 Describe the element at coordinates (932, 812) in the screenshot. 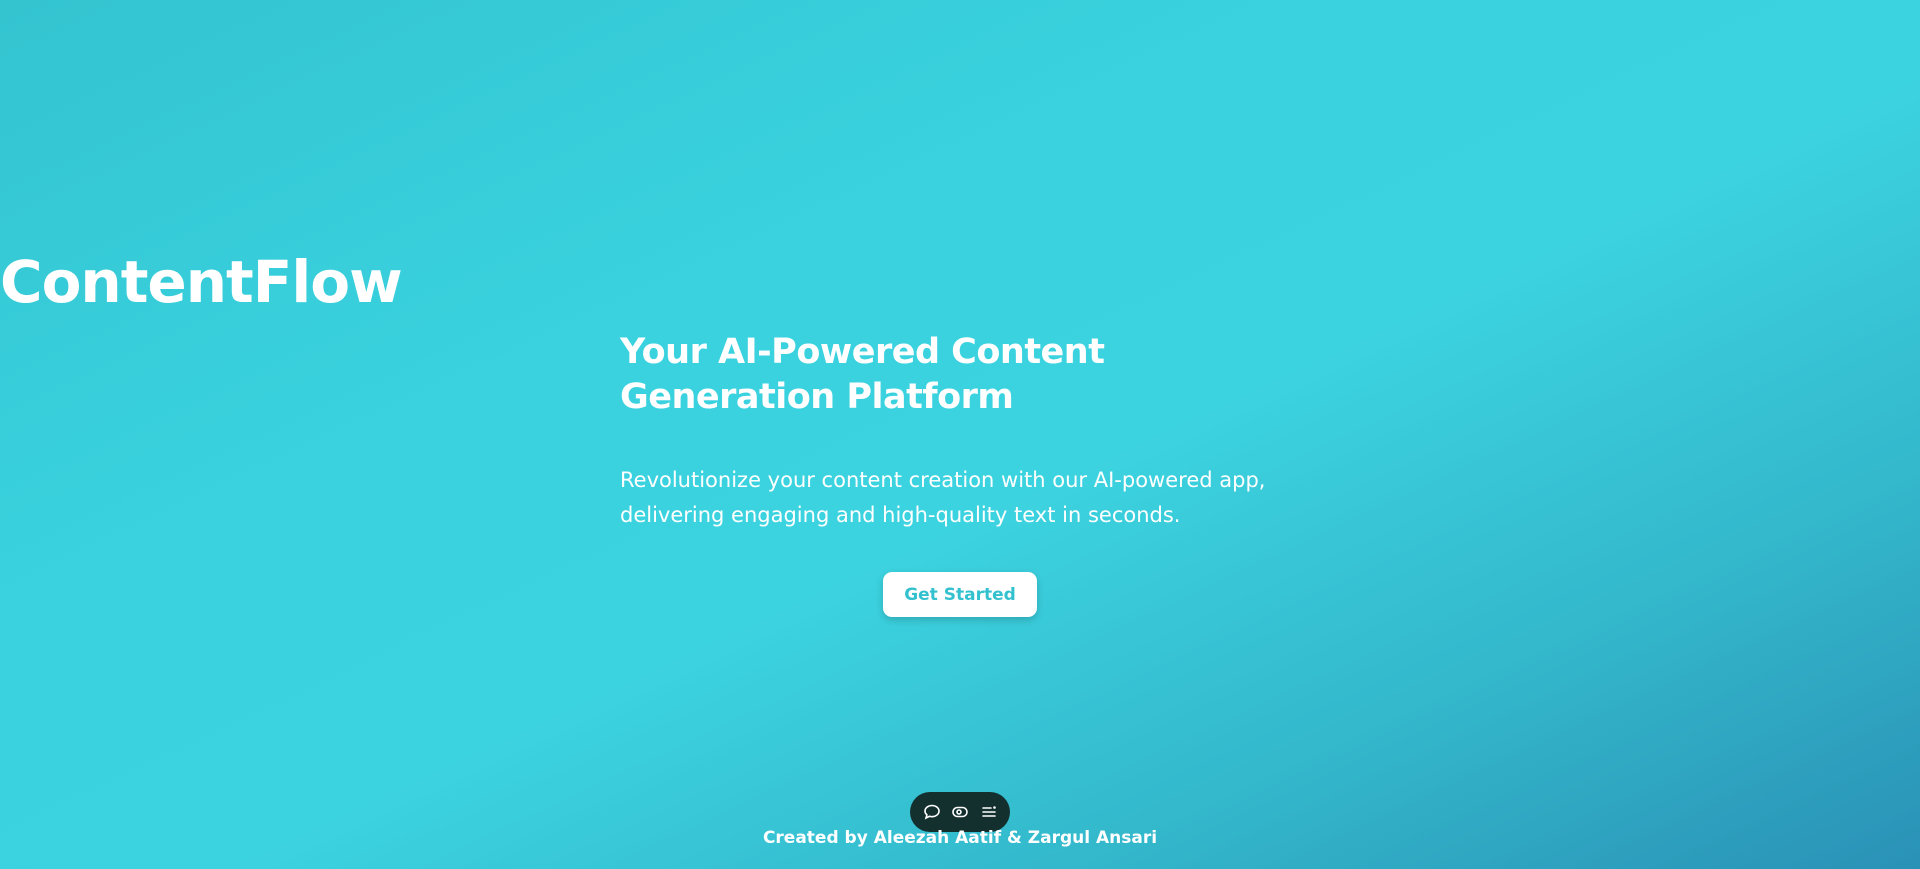

I see `chat-bubble-icon` at that location.